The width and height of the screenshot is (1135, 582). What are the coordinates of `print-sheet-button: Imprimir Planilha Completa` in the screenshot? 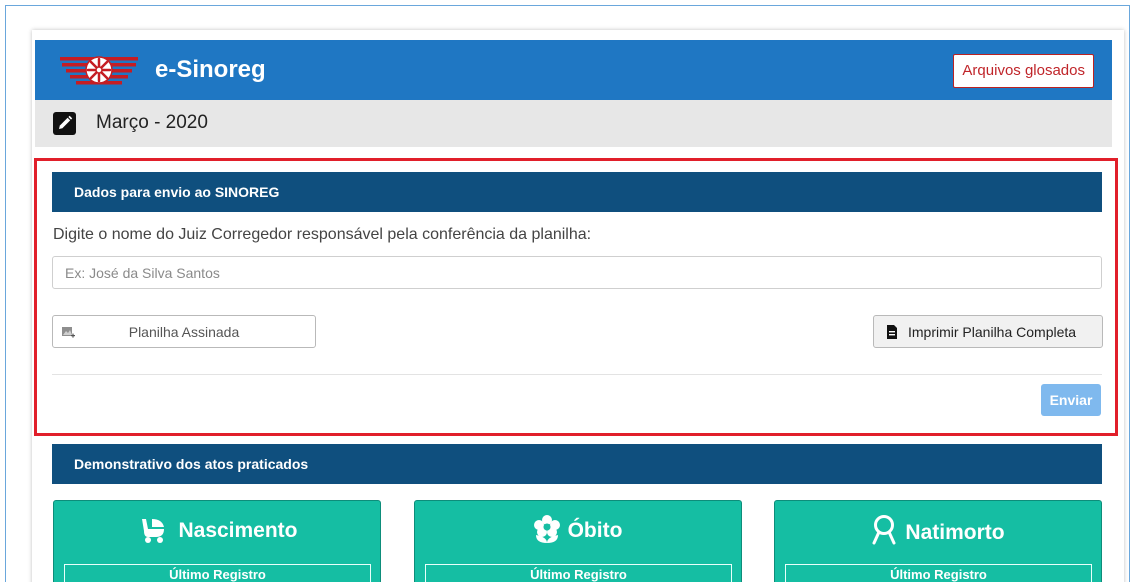 It's located at (988, 331).